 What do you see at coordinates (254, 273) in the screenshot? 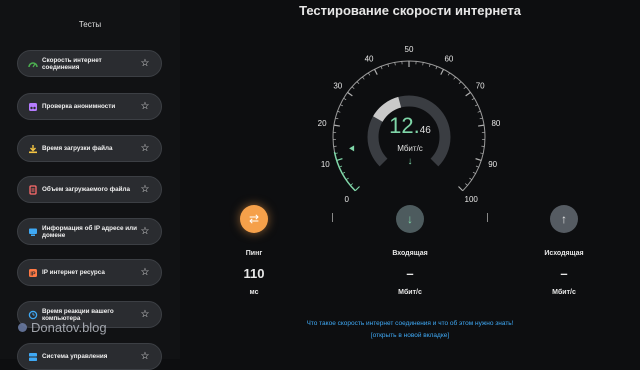
I see `ping-value: 110` at bounding box center [254, 273].